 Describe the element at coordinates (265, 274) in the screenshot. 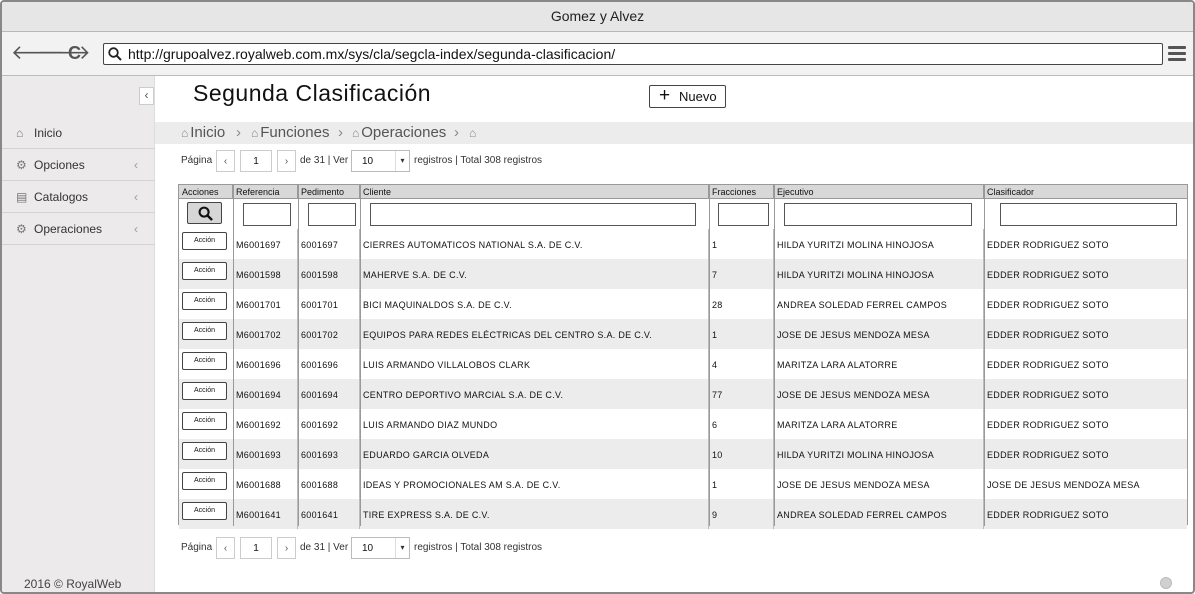

I see `cell-referencia: M6001598` at that location.